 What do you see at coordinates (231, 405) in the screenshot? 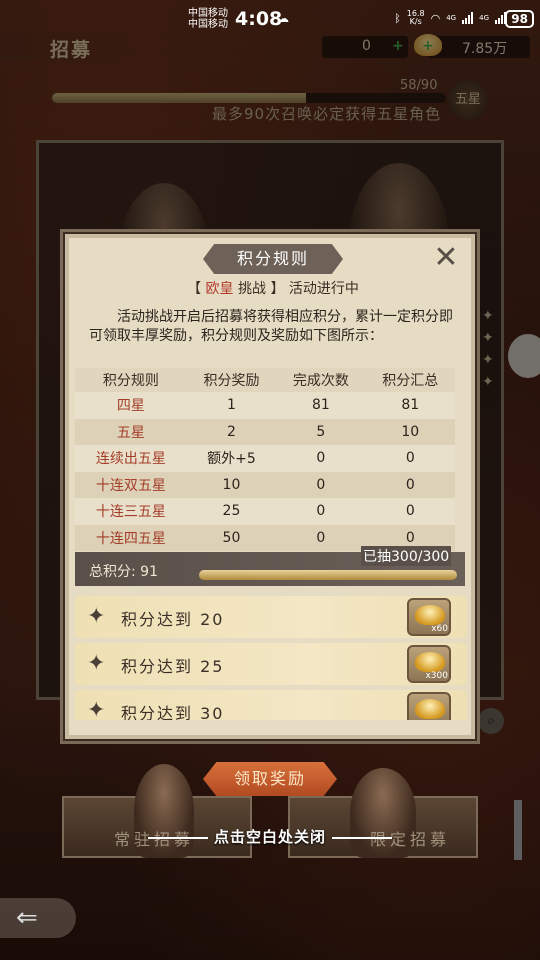
I see `table-cell: 1` at bounding box center [231, 405].